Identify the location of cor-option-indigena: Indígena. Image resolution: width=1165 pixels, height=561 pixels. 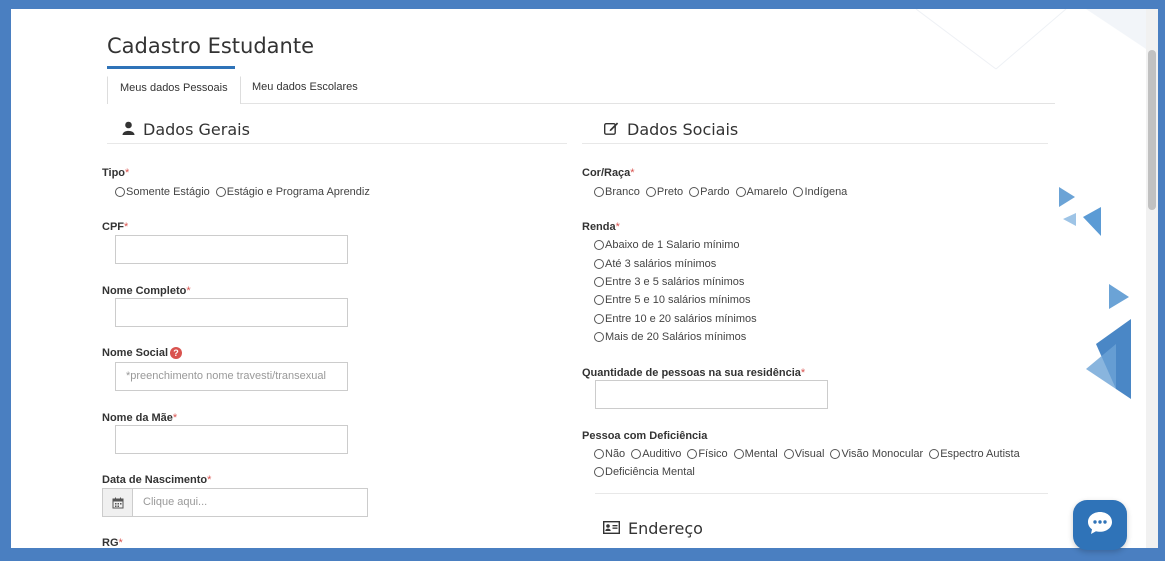
(820, 192).